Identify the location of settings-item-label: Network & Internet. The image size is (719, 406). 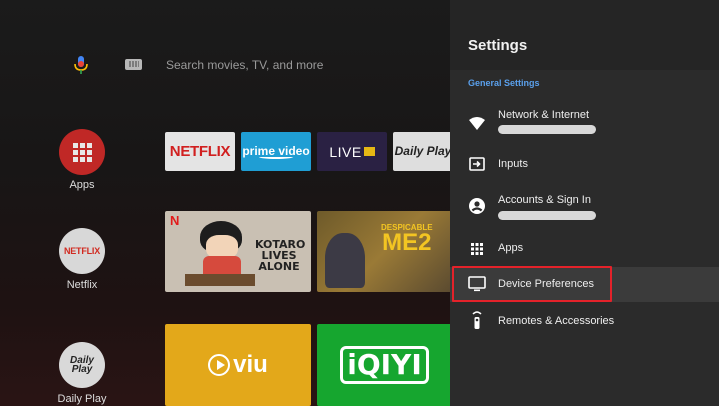
(544, 115).